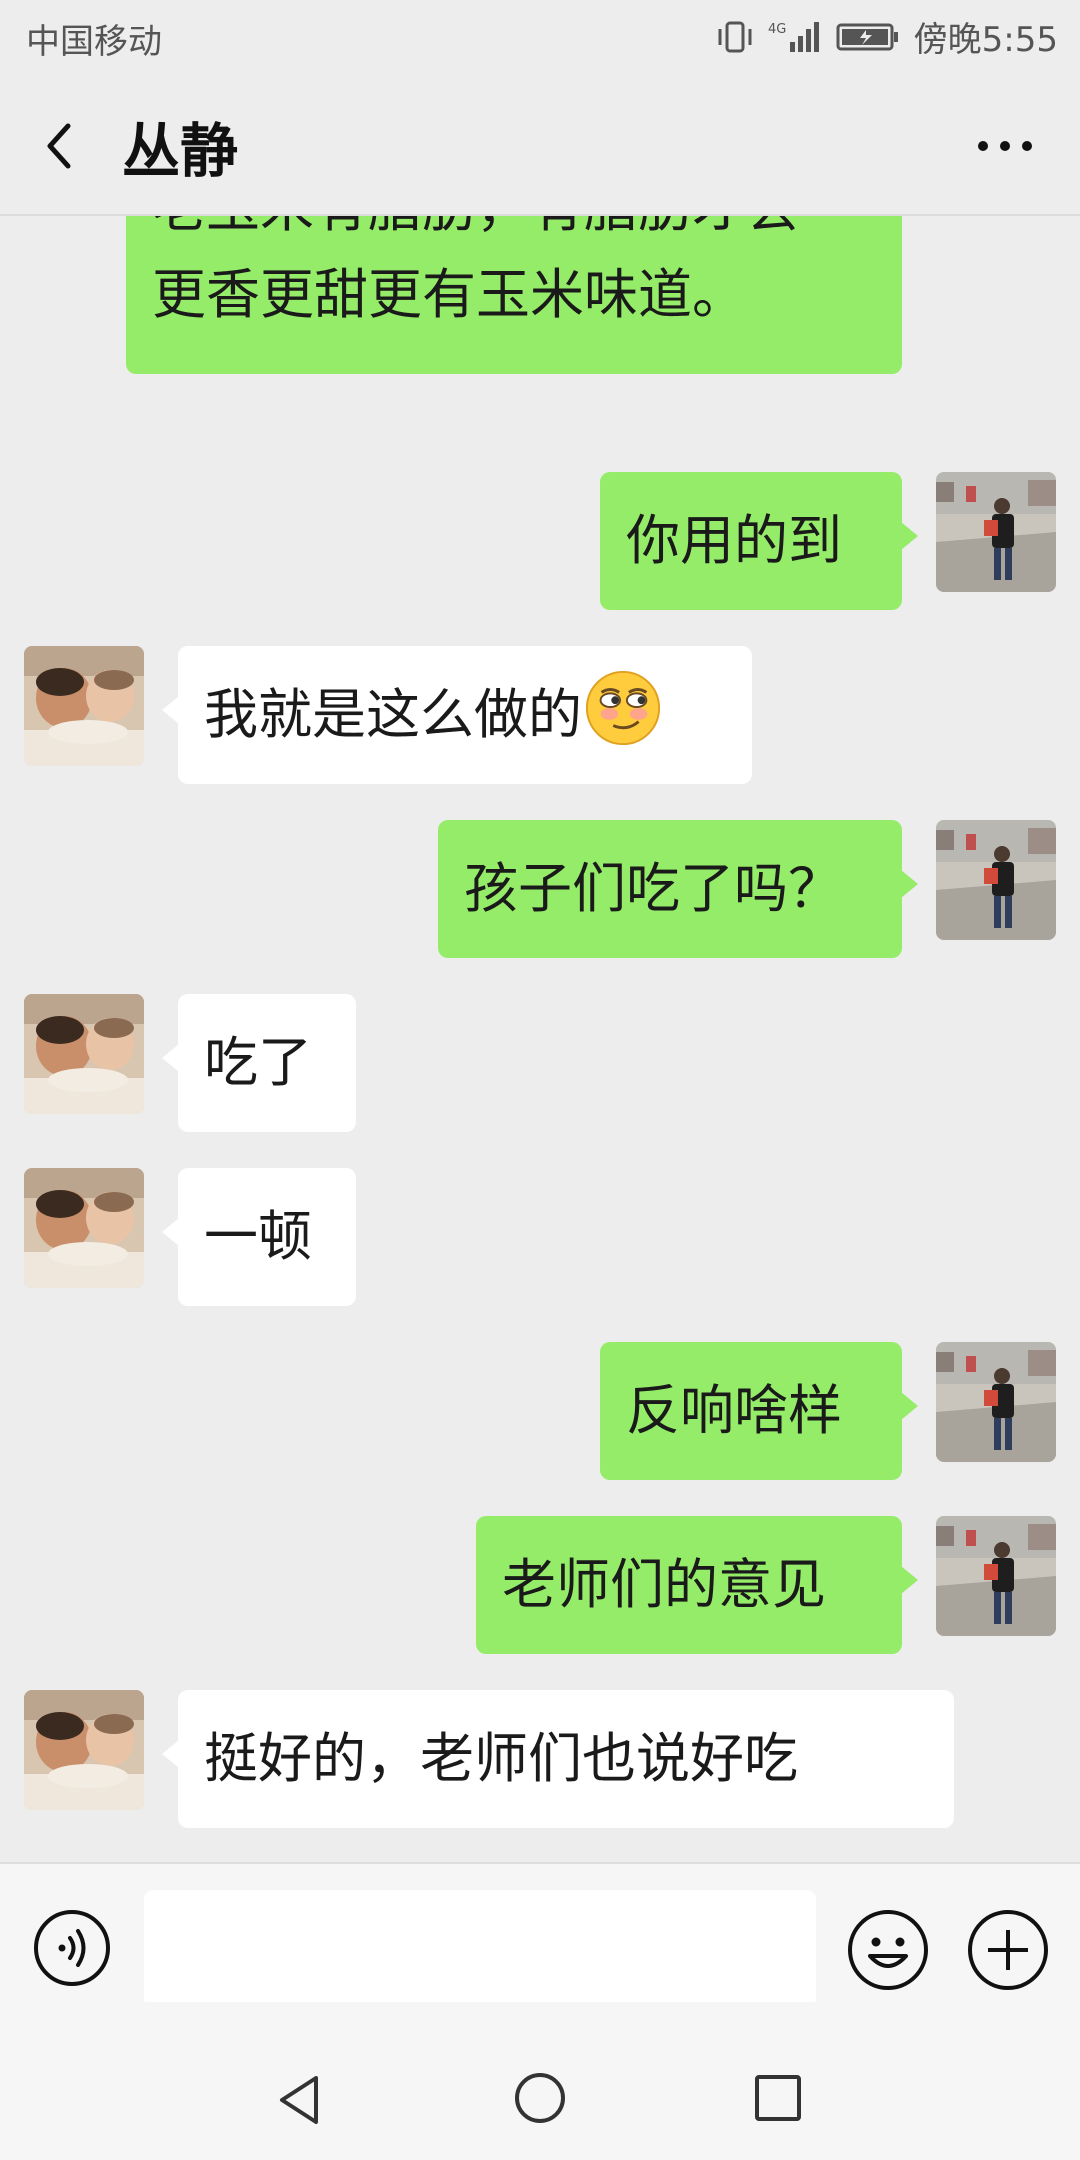 This screenshot has width=1080, height=2160. I want to click on back-arrow-icon, so click(61, 146).